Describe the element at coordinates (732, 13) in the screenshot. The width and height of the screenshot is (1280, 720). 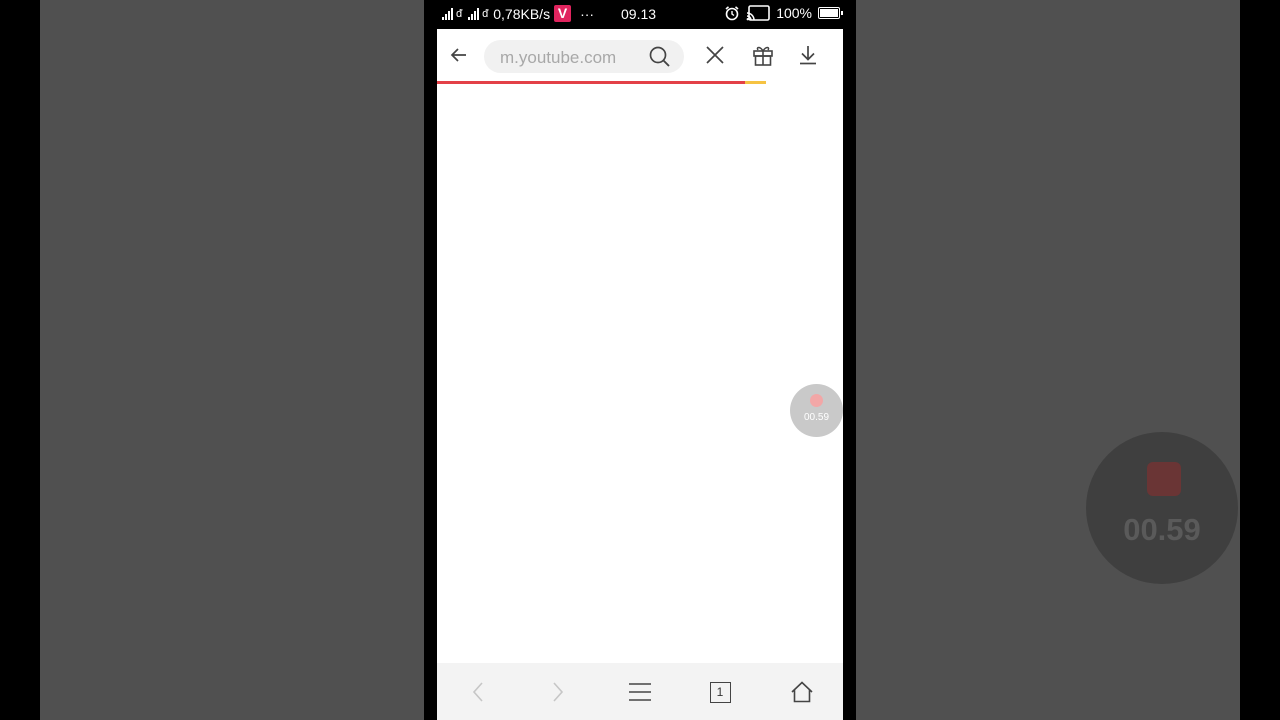
I see `alarm-icon` at that location.